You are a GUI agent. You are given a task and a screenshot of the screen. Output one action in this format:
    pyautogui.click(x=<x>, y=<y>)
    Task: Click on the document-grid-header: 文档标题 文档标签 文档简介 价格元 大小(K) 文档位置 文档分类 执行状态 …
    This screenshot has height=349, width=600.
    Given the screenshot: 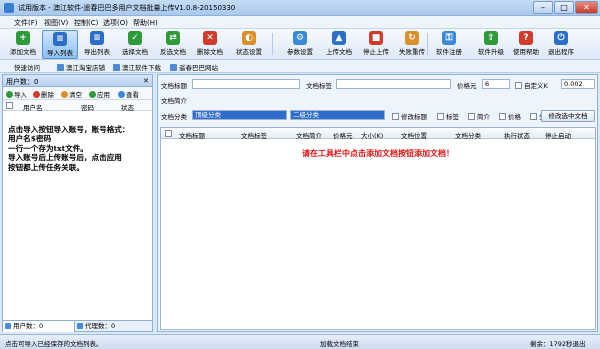 What is the action you would take?
    pyautogui.click(x=378, y=134)
    